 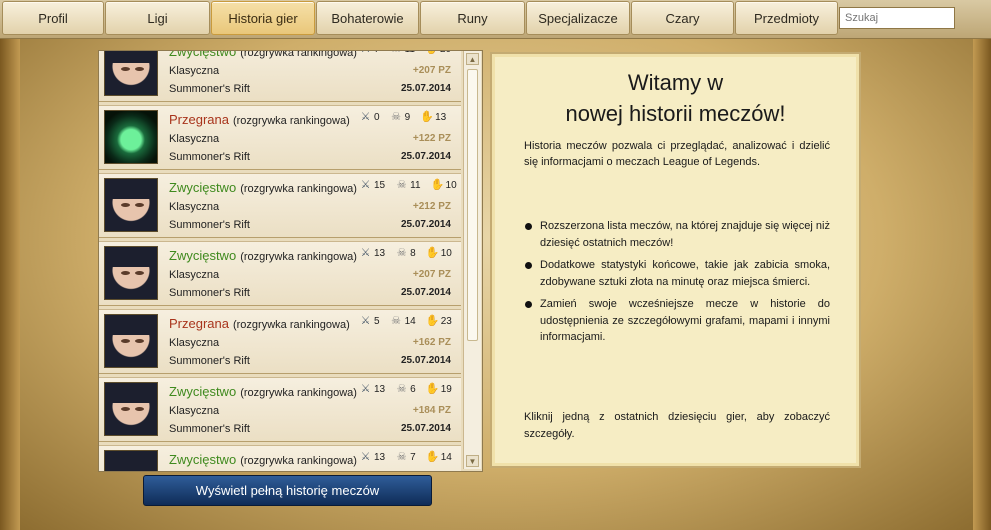 I want to click on match-kda: ⚔ 13 ☠ 6 ✋ 19, so click(x=410, y=389).